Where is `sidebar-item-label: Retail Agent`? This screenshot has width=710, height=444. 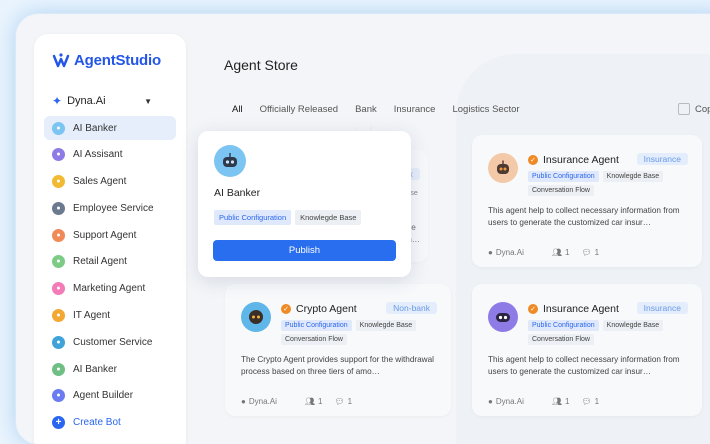 sidebar-item-label: Retail Agent is located at coordinates (100, 262).